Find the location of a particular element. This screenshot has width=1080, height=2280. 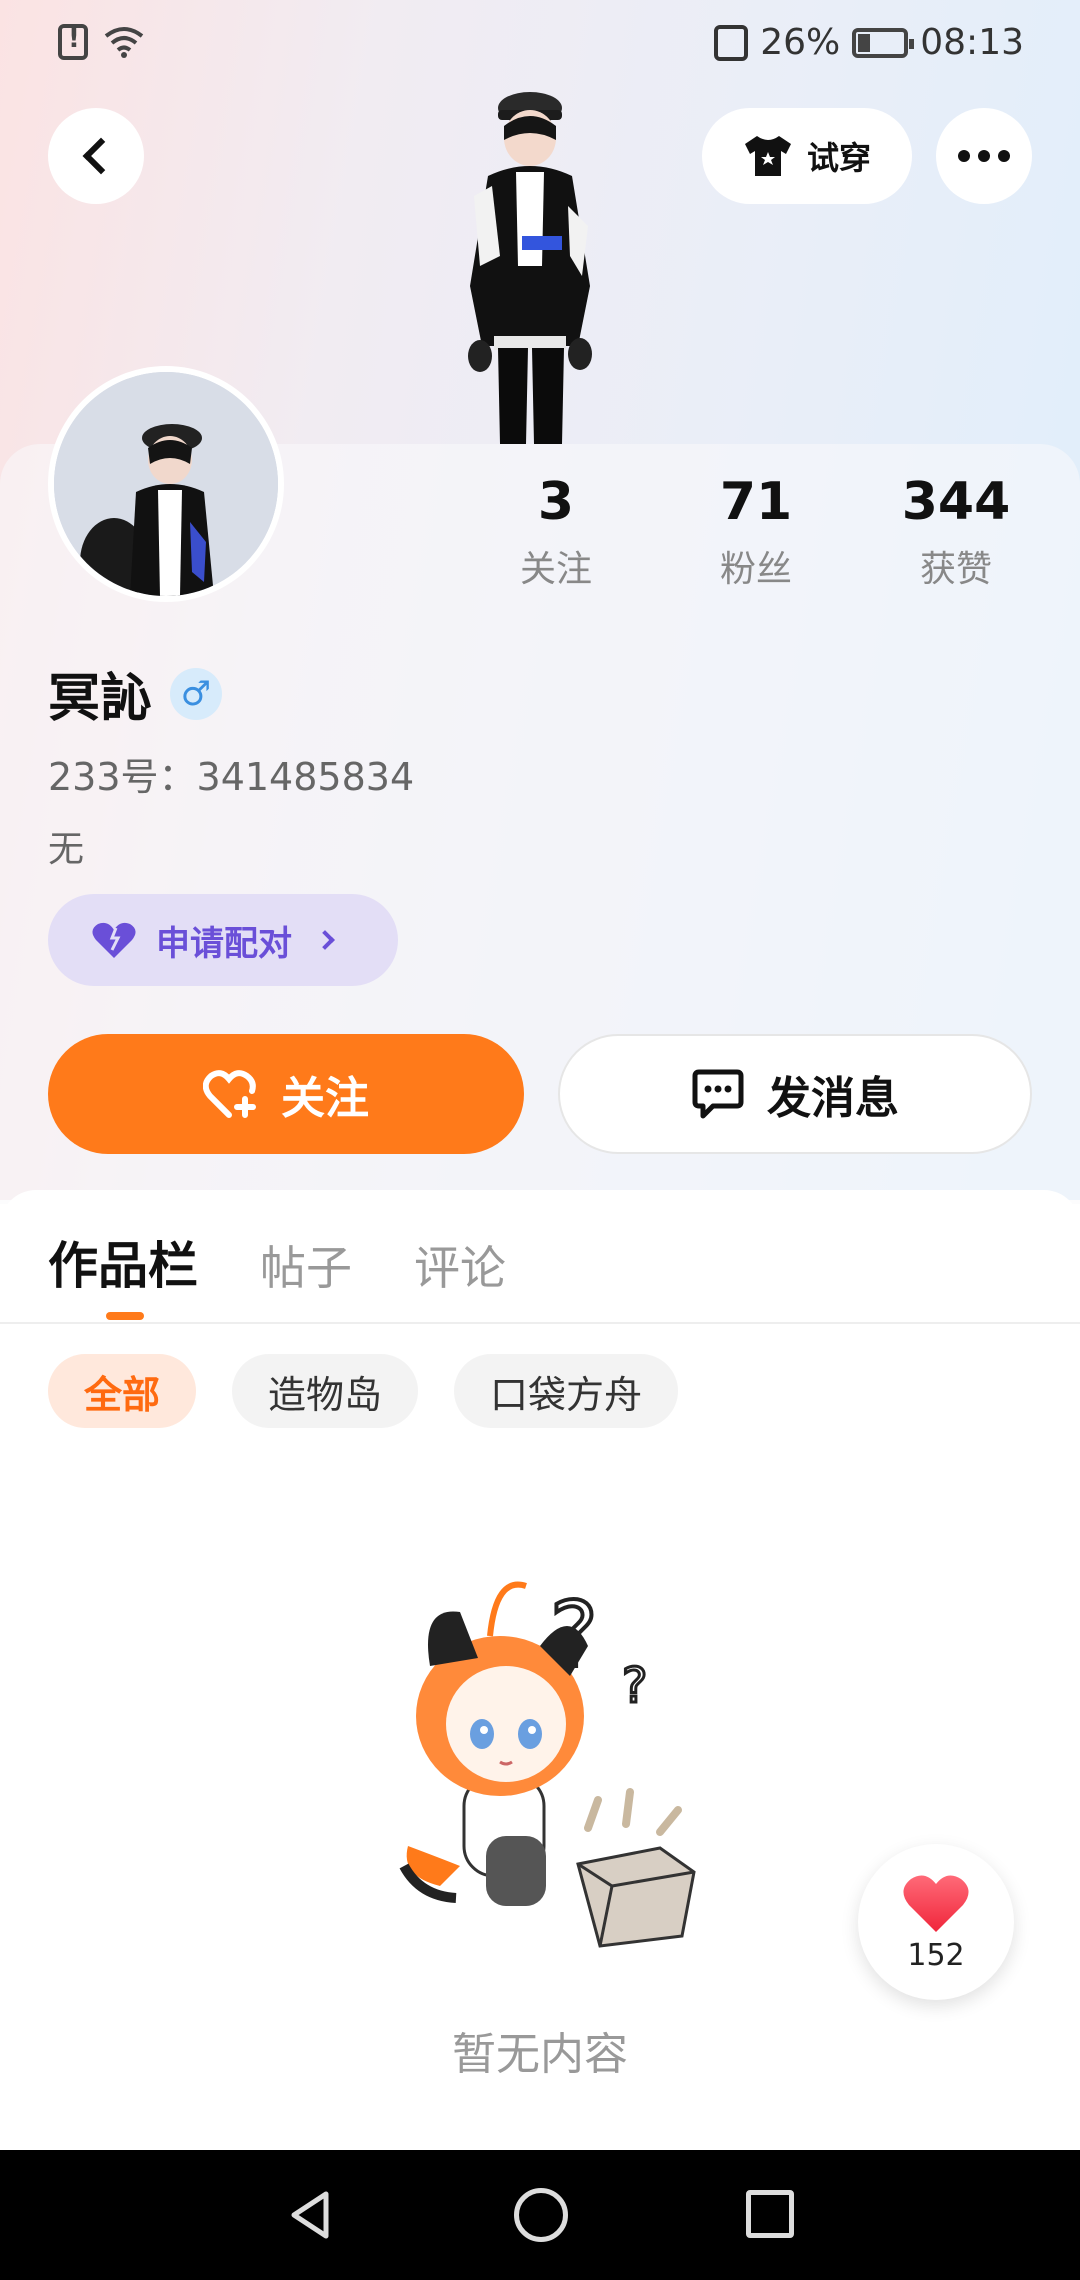

request-pair-label: 申请配对 is located at coordinates (224, 943).